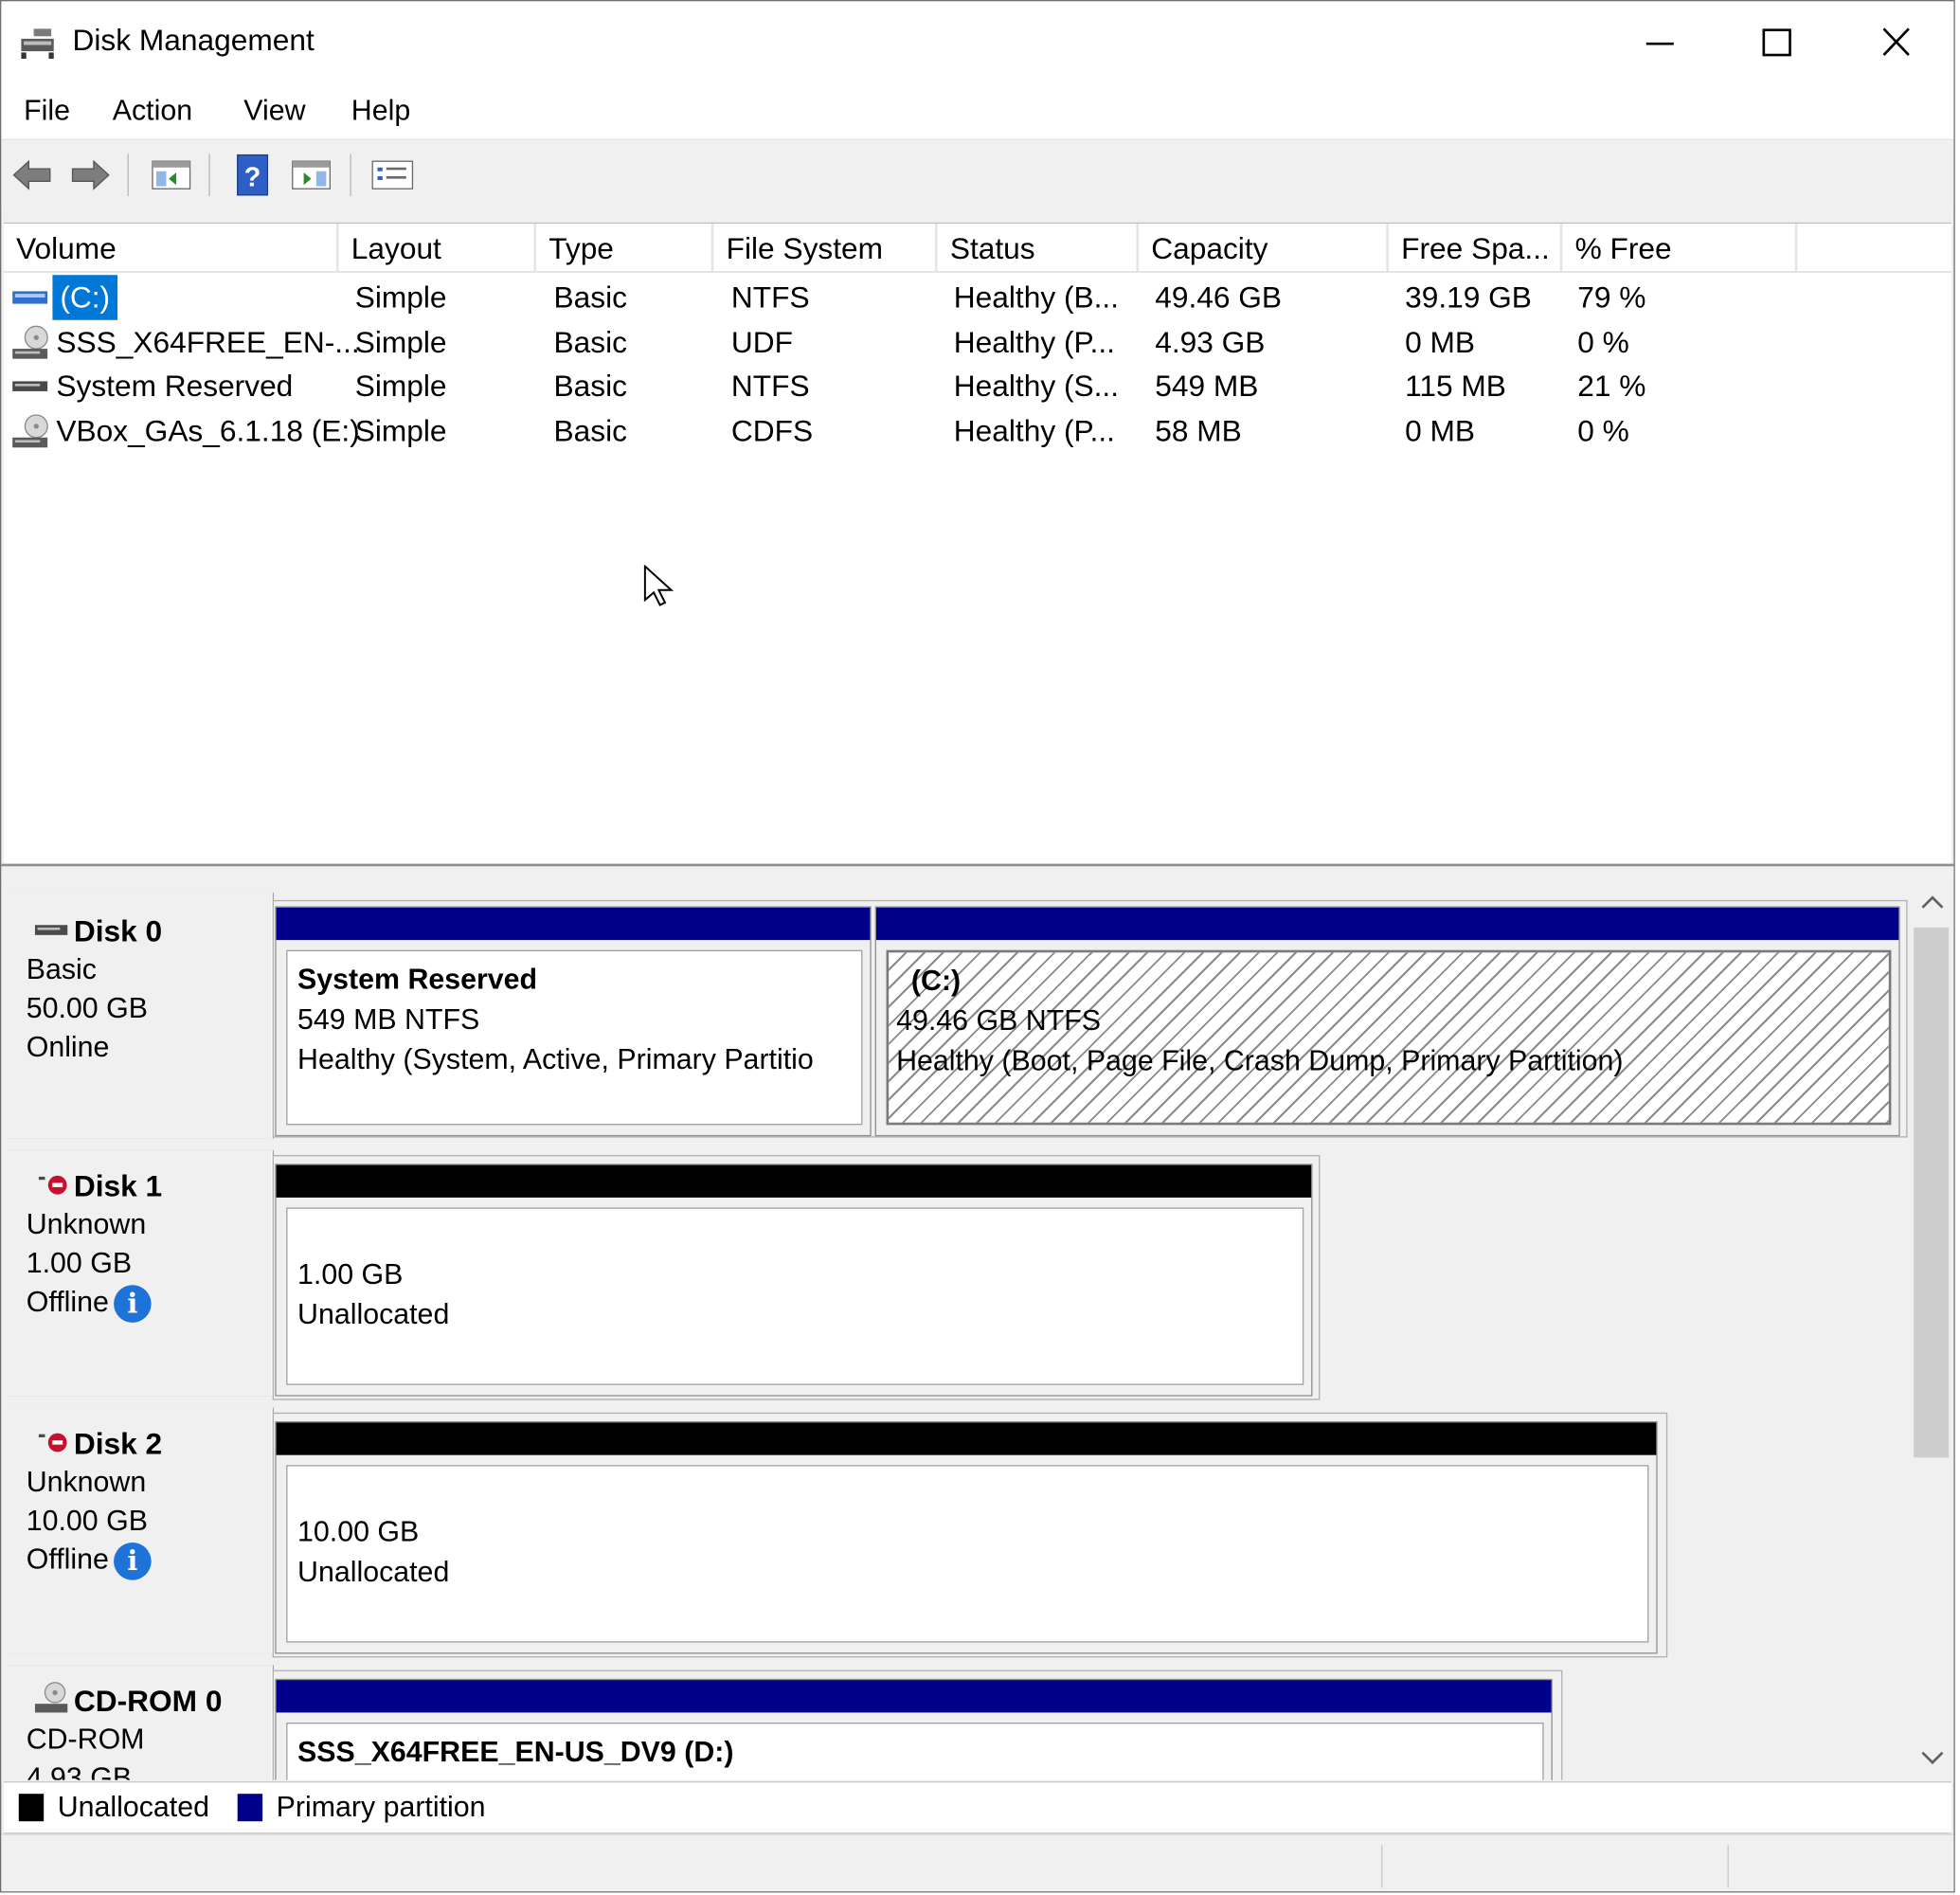 This screenshot has width=1960, height=1895. What do you see at coordinates (79, 1770) in the screenshot?
I see `disk-size: 4.93 GB` at bounding box center [79, 1770].